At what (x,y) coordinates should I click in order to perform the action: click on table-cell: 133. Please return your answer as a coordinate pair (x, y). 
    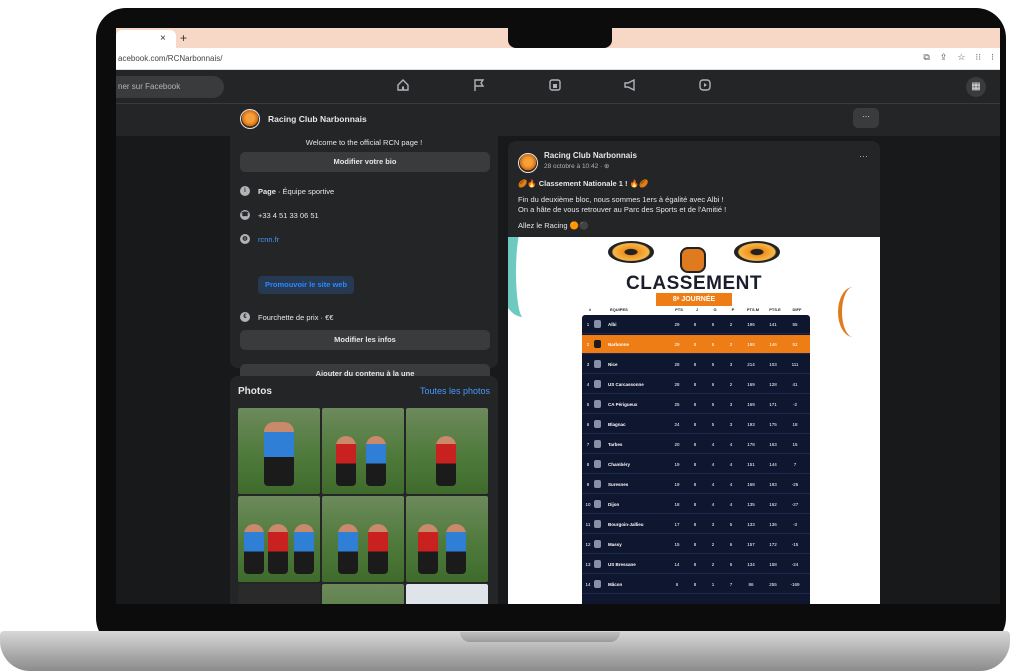
    Looking at the image, I should click on (751, 524).